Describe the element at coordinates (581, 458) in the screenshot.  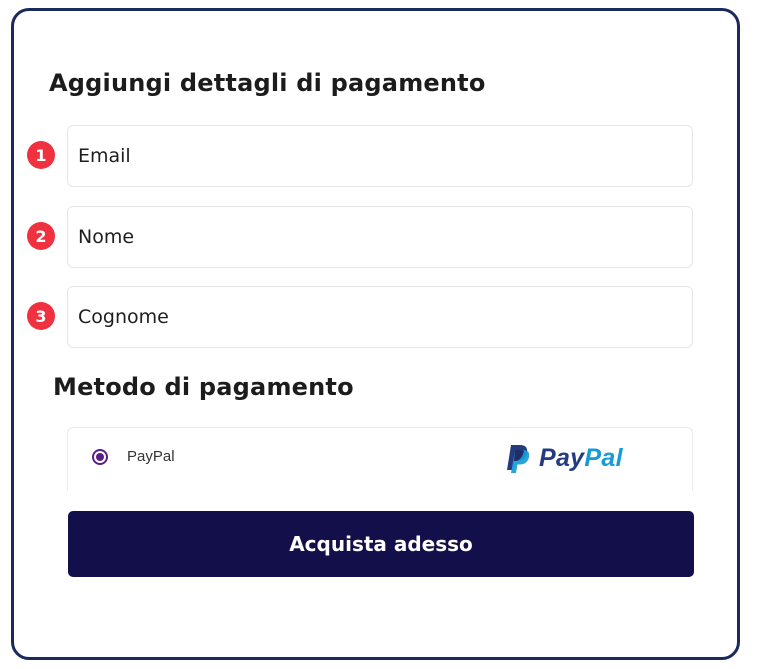
I see `paypal-wordmark: PayPal` at that location.